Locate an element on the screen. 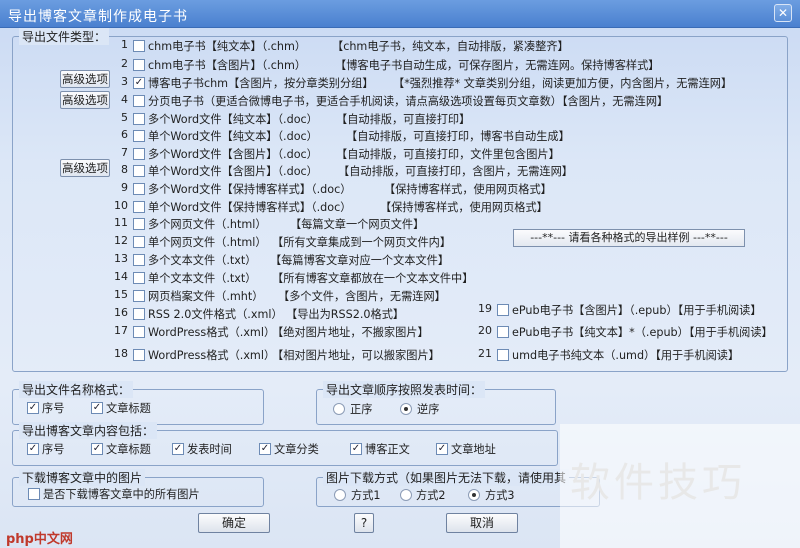  content-option-label: 文章标题 is located at coordinates (128, 449).